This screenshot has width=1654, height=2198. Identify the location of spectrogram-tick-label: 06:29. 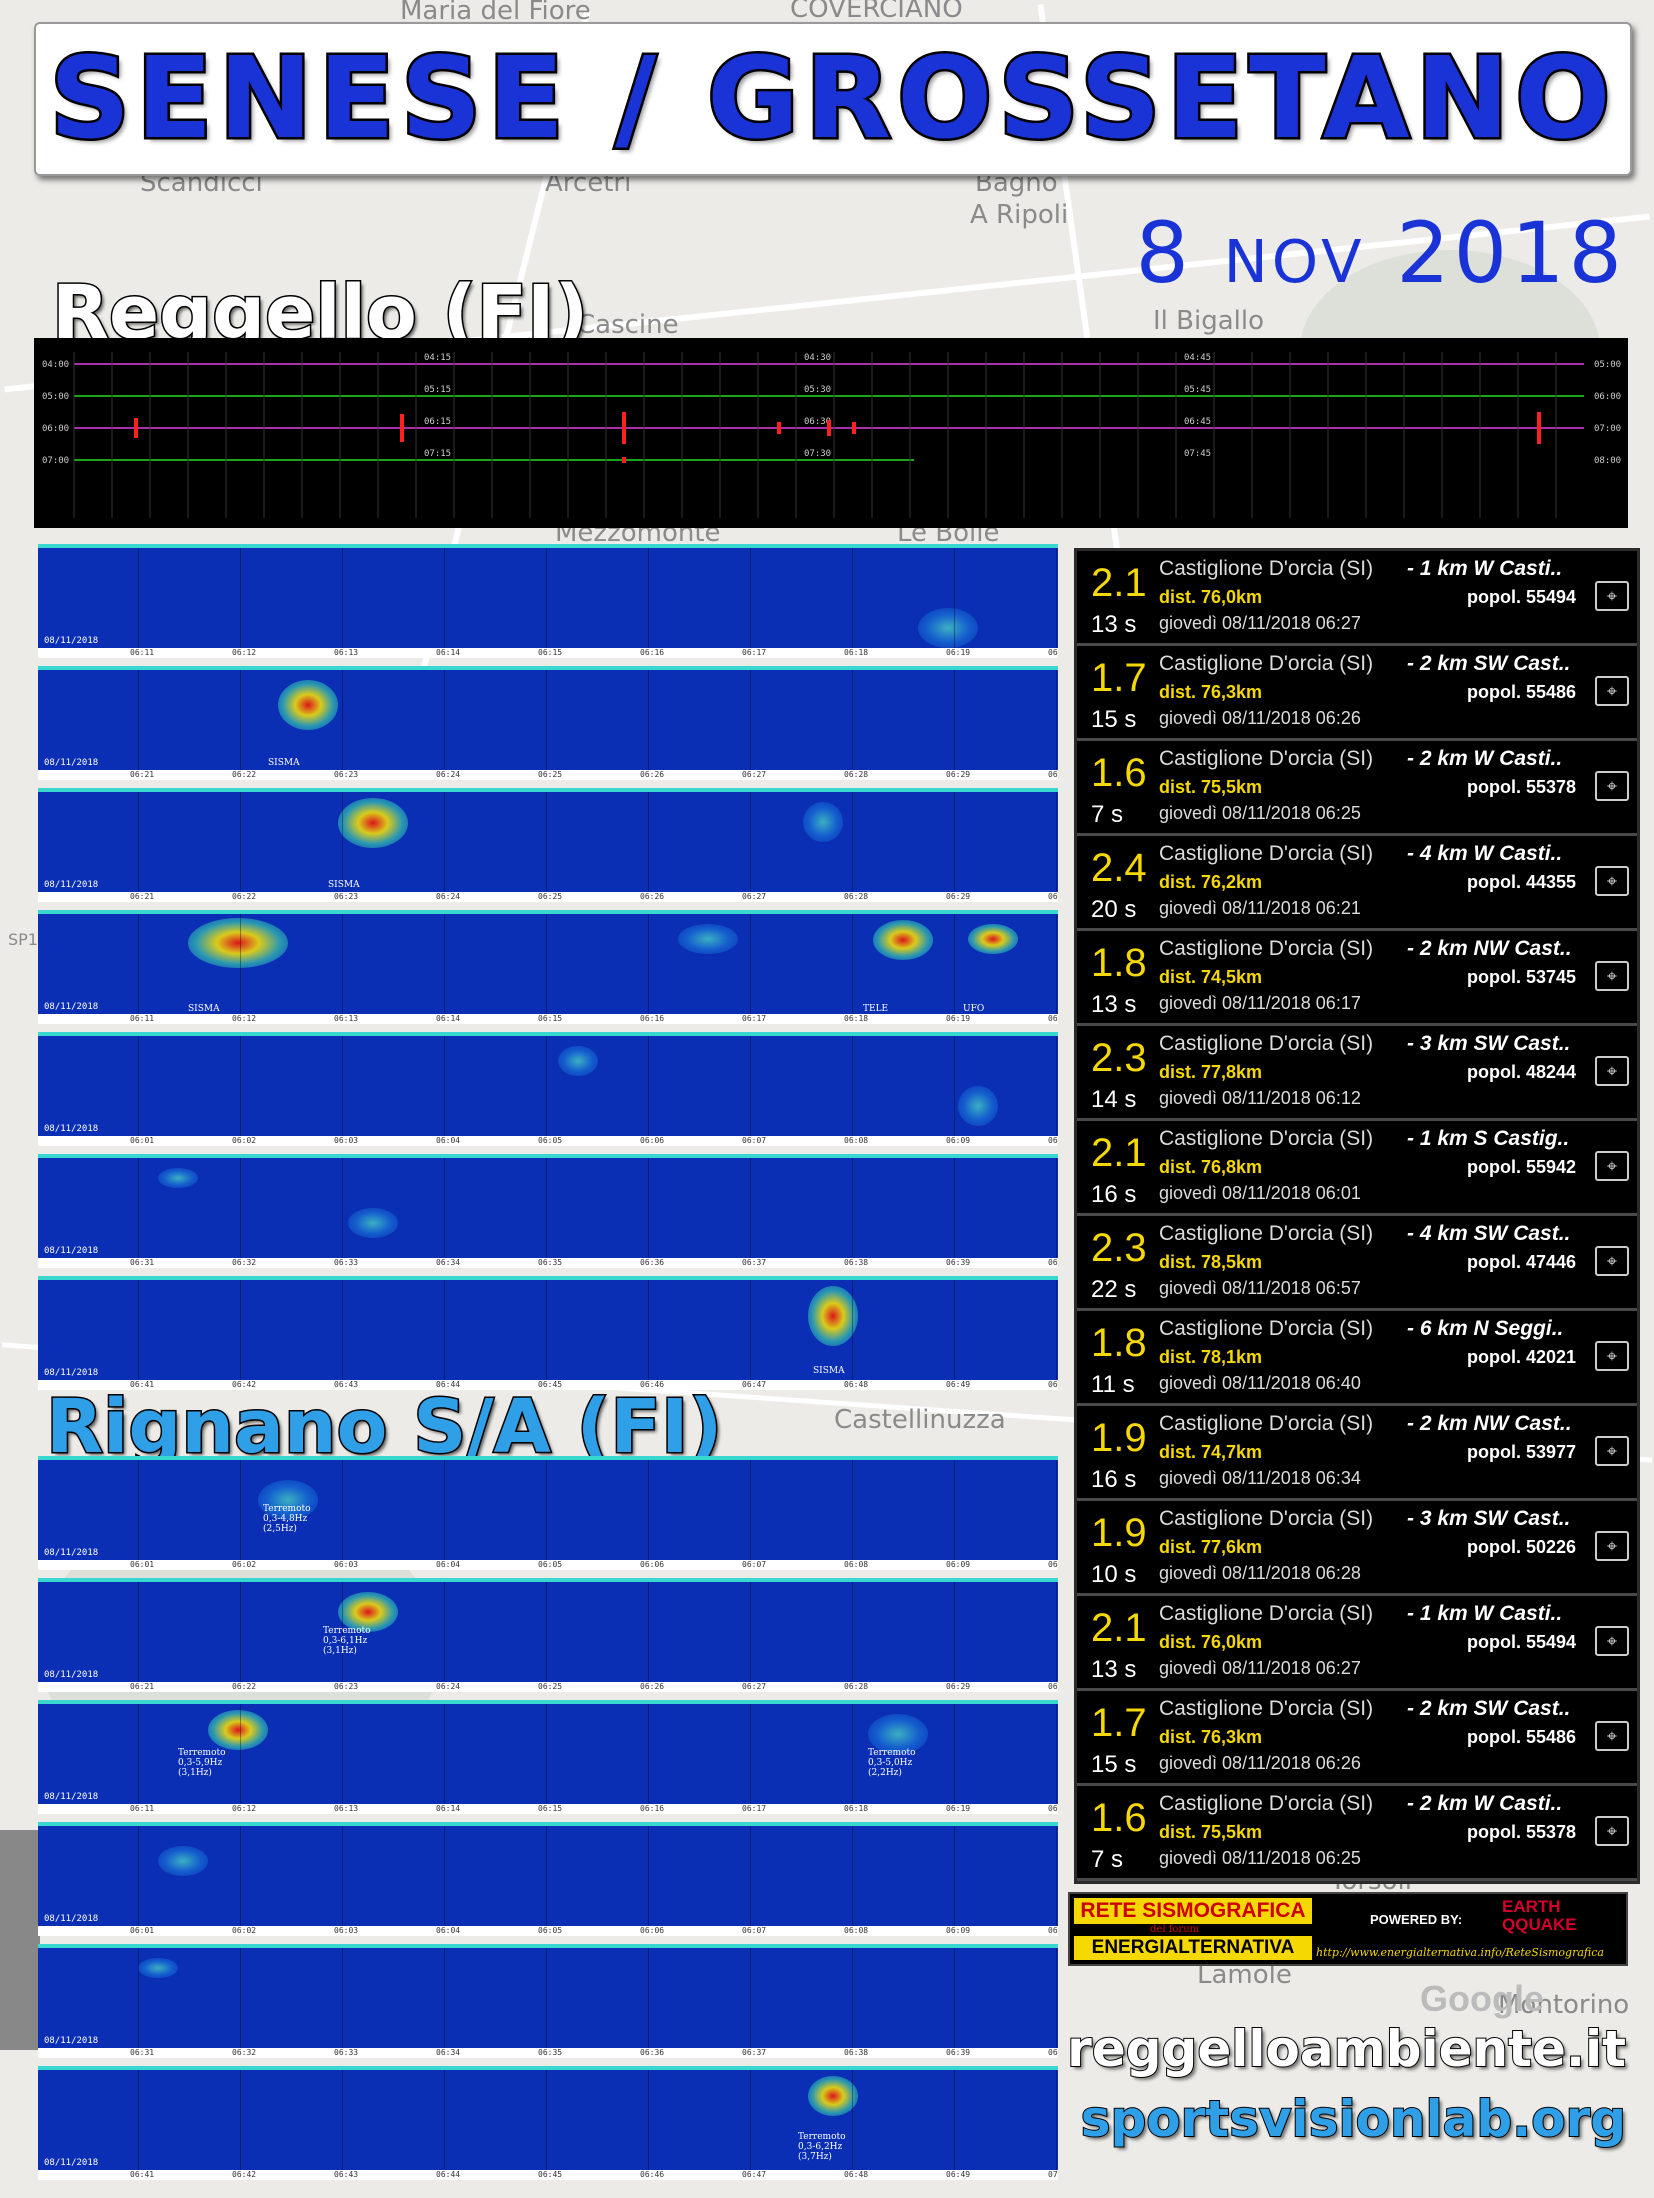
(958, 774).